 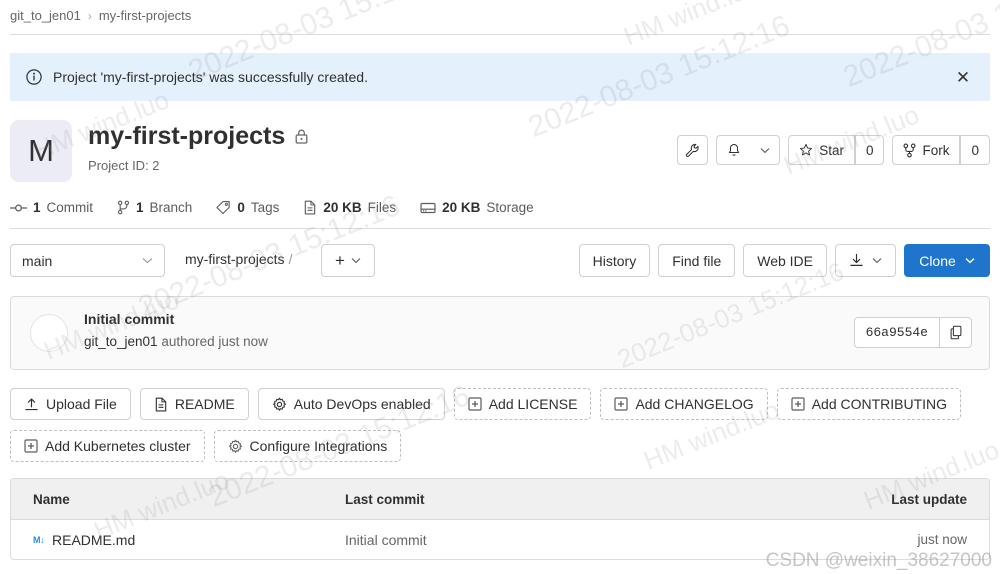 I want to click on stat-tags: 0 Tags, so click(x=247, y=207).